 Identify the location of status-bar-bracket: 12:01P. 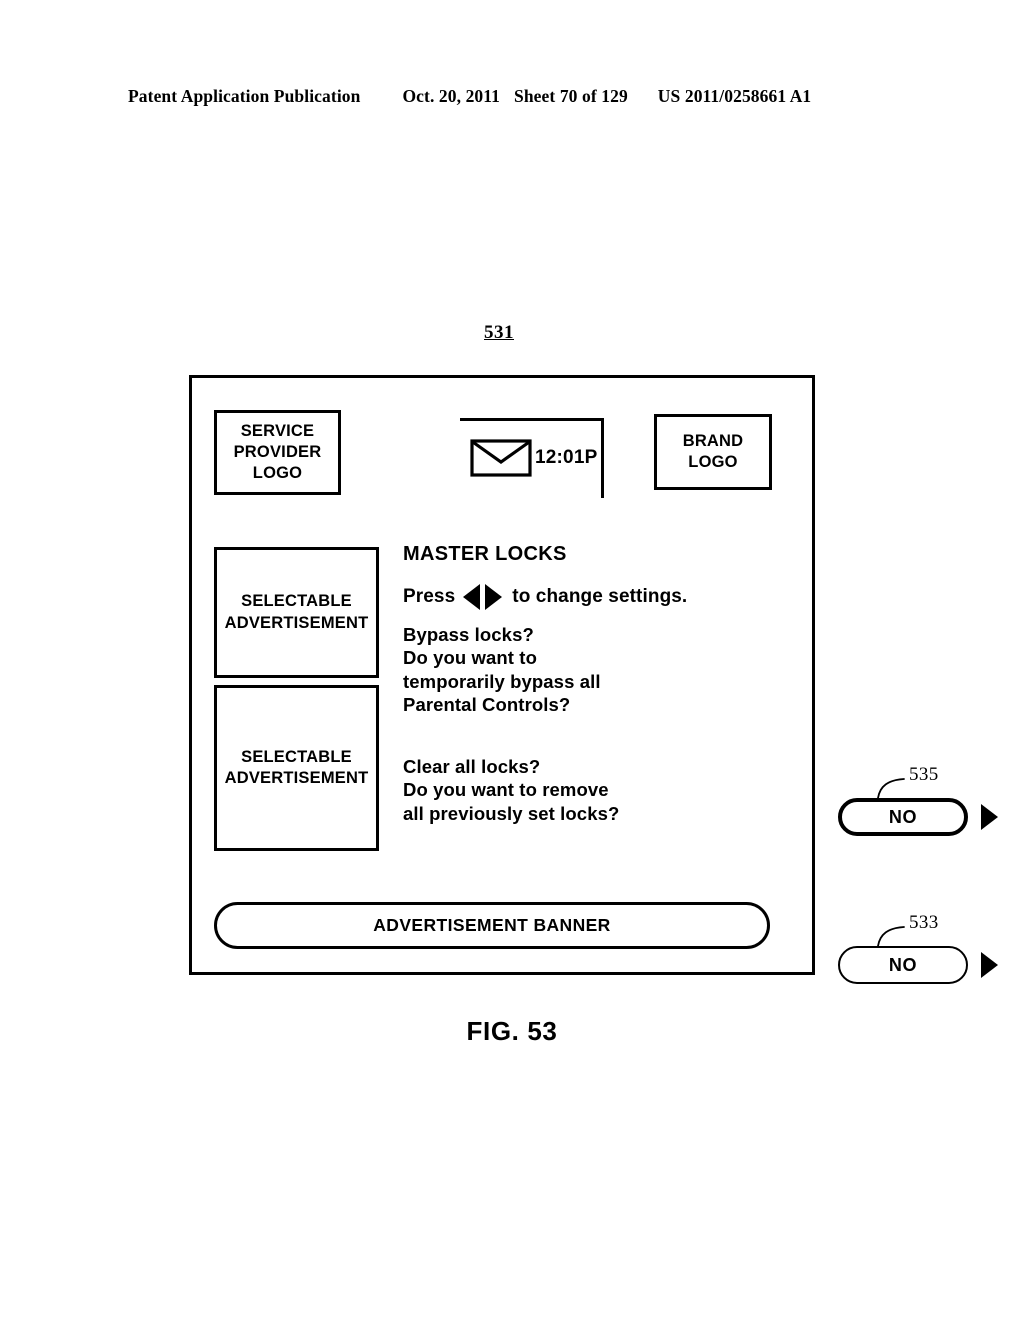
(532, 458).